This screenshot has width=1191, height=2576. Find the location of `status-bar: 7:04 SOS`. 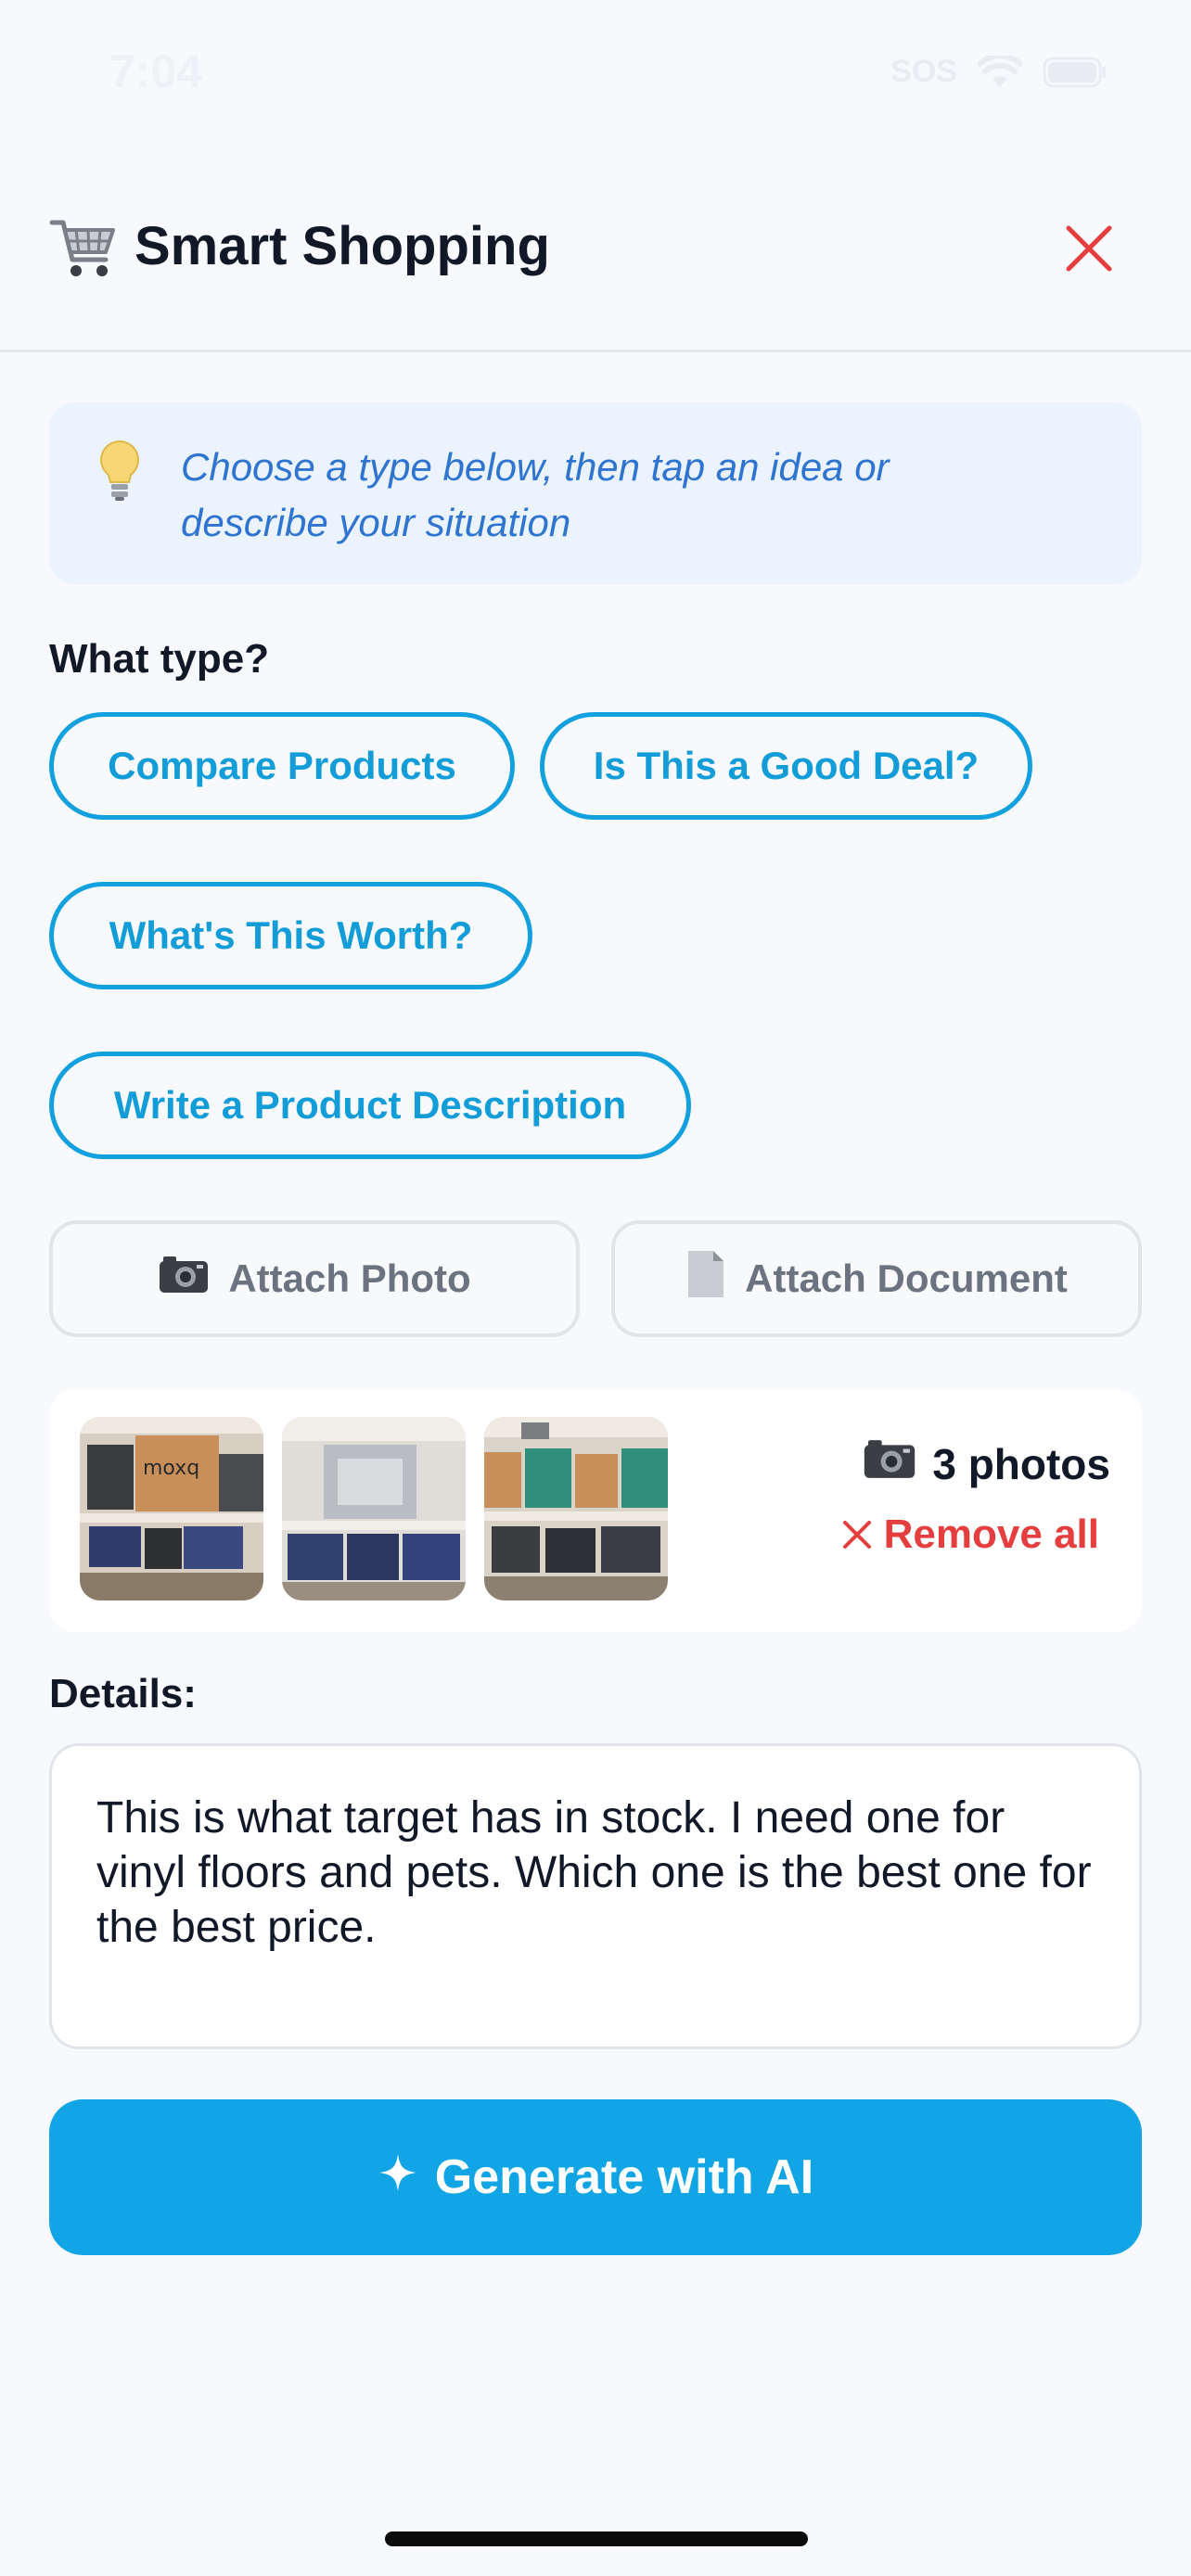

status-bar: 7:04 SOS is located at coordinates (595, 69).